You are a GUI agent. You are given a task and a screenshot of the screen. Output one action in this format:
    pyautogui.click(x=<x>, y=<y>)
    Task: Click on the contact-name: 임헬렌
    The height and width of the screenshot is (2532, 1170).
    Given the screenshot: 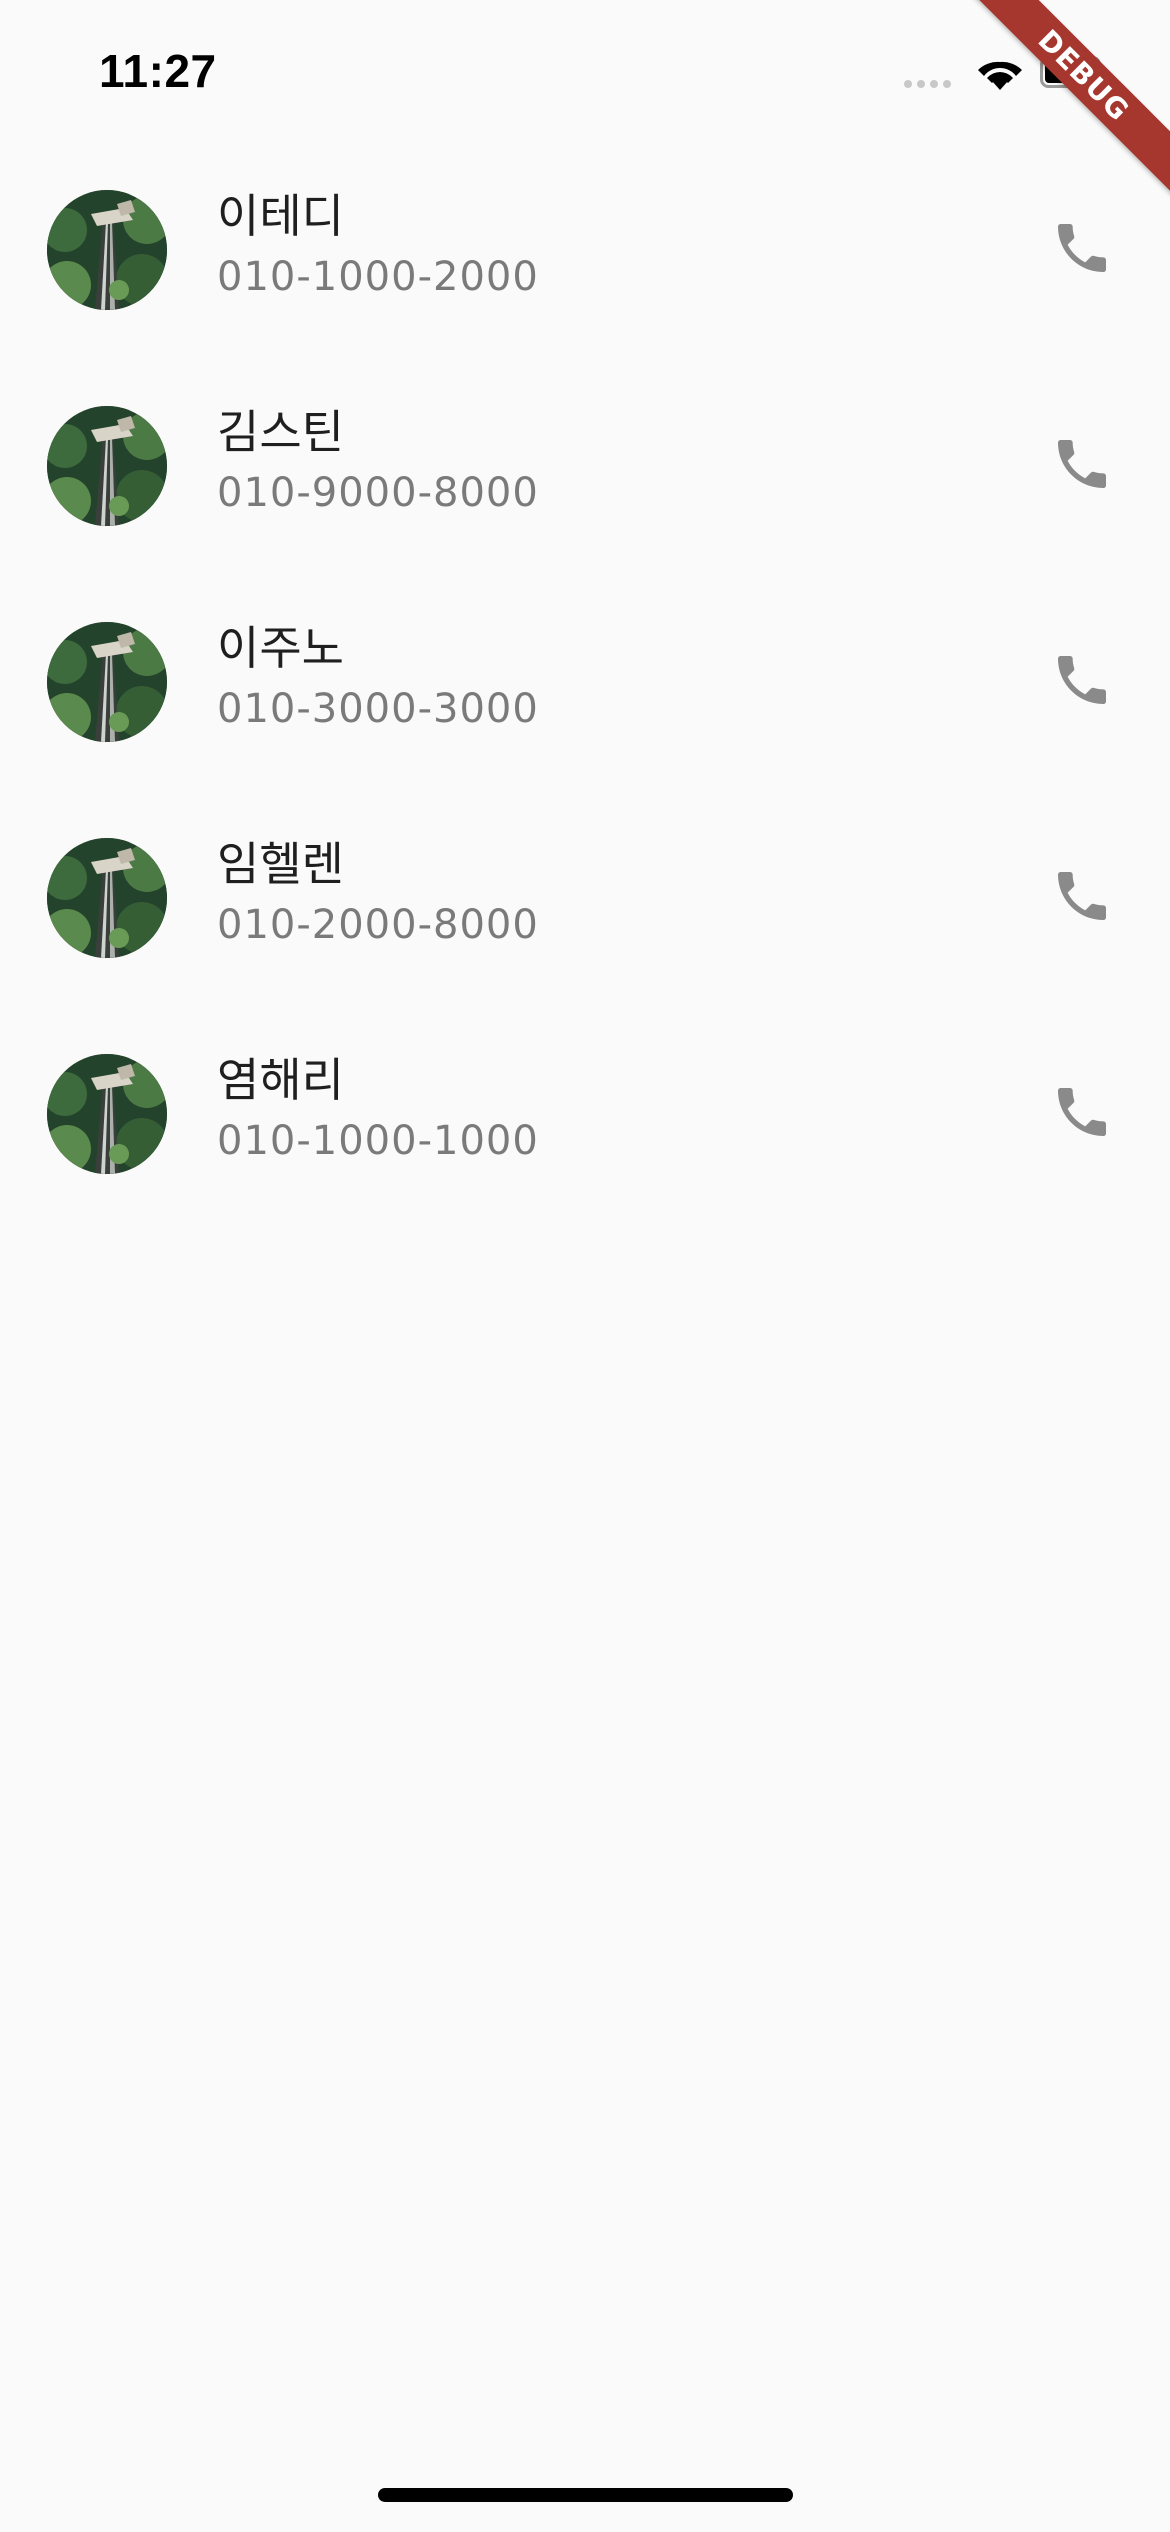 What is the action you would take?
    pyautogui.click(x=280, y=864)
    